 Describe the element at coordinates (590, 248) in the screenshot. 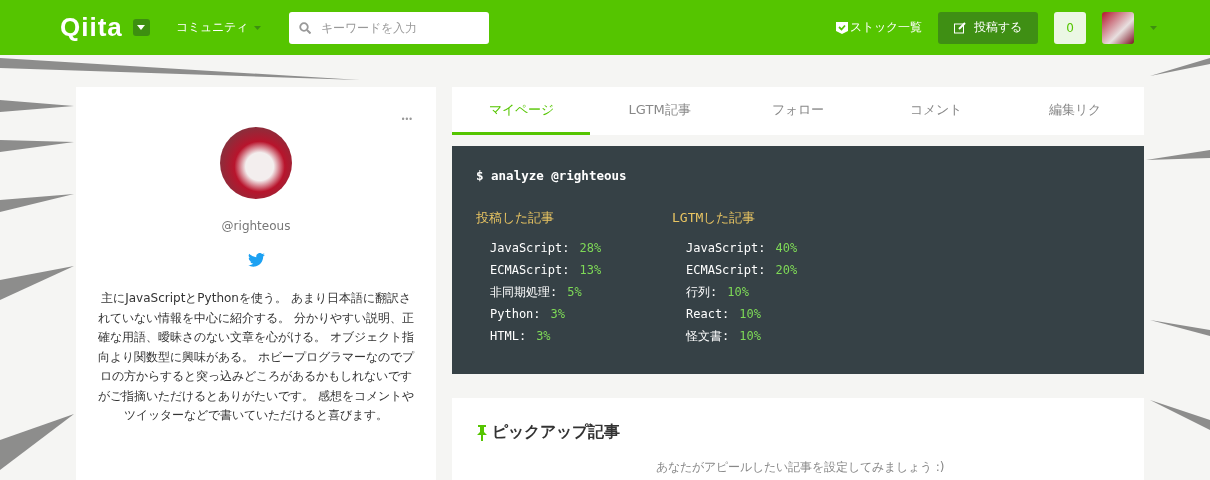

I see `percentage: 28%` at that location.